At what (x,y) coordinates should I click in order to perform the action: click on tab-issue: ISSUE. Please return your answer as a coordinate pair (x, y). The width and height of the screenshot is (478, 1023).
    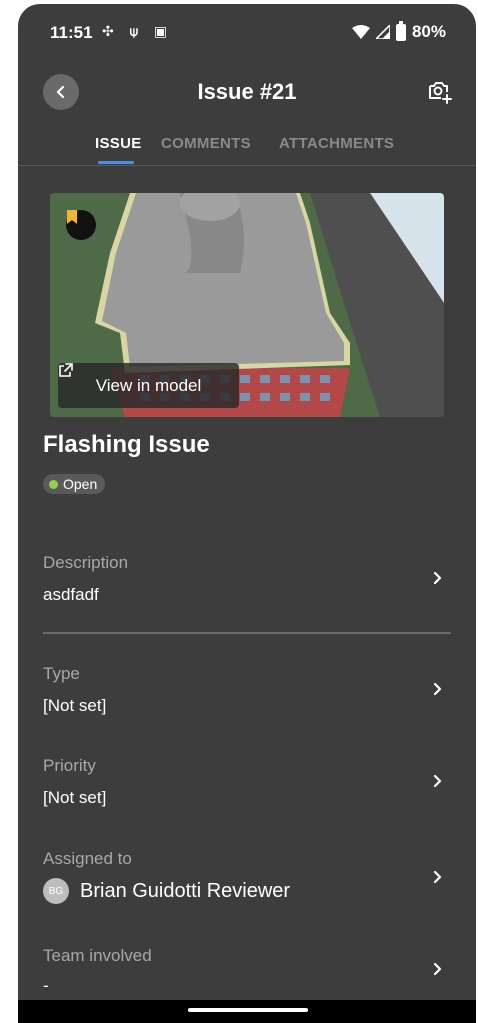
    Looking at the image, I should click on (118, 143).